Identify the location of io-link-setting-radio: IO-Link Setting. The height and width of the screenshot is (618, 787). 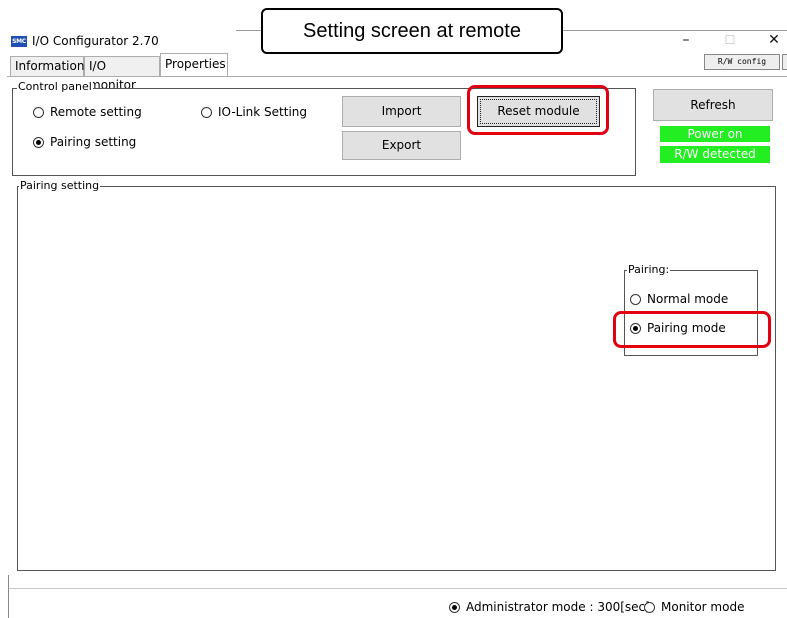
(254, 112).